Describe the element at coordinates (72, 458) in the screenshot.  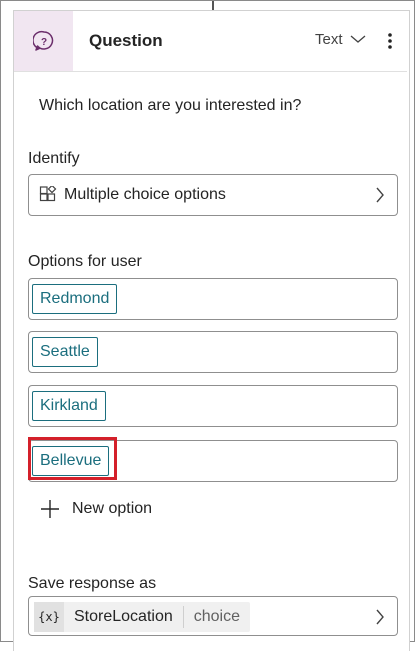
I see `highlight-box` at that location.